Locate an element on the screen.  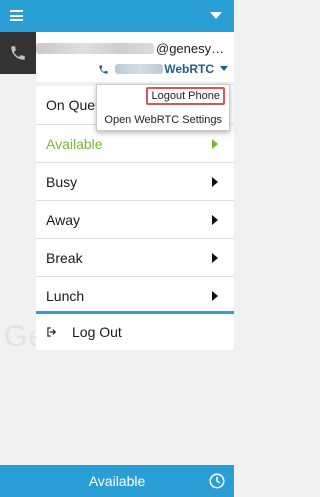
logout-phone-button: Logout Phone is located at coordinates (185, 96).